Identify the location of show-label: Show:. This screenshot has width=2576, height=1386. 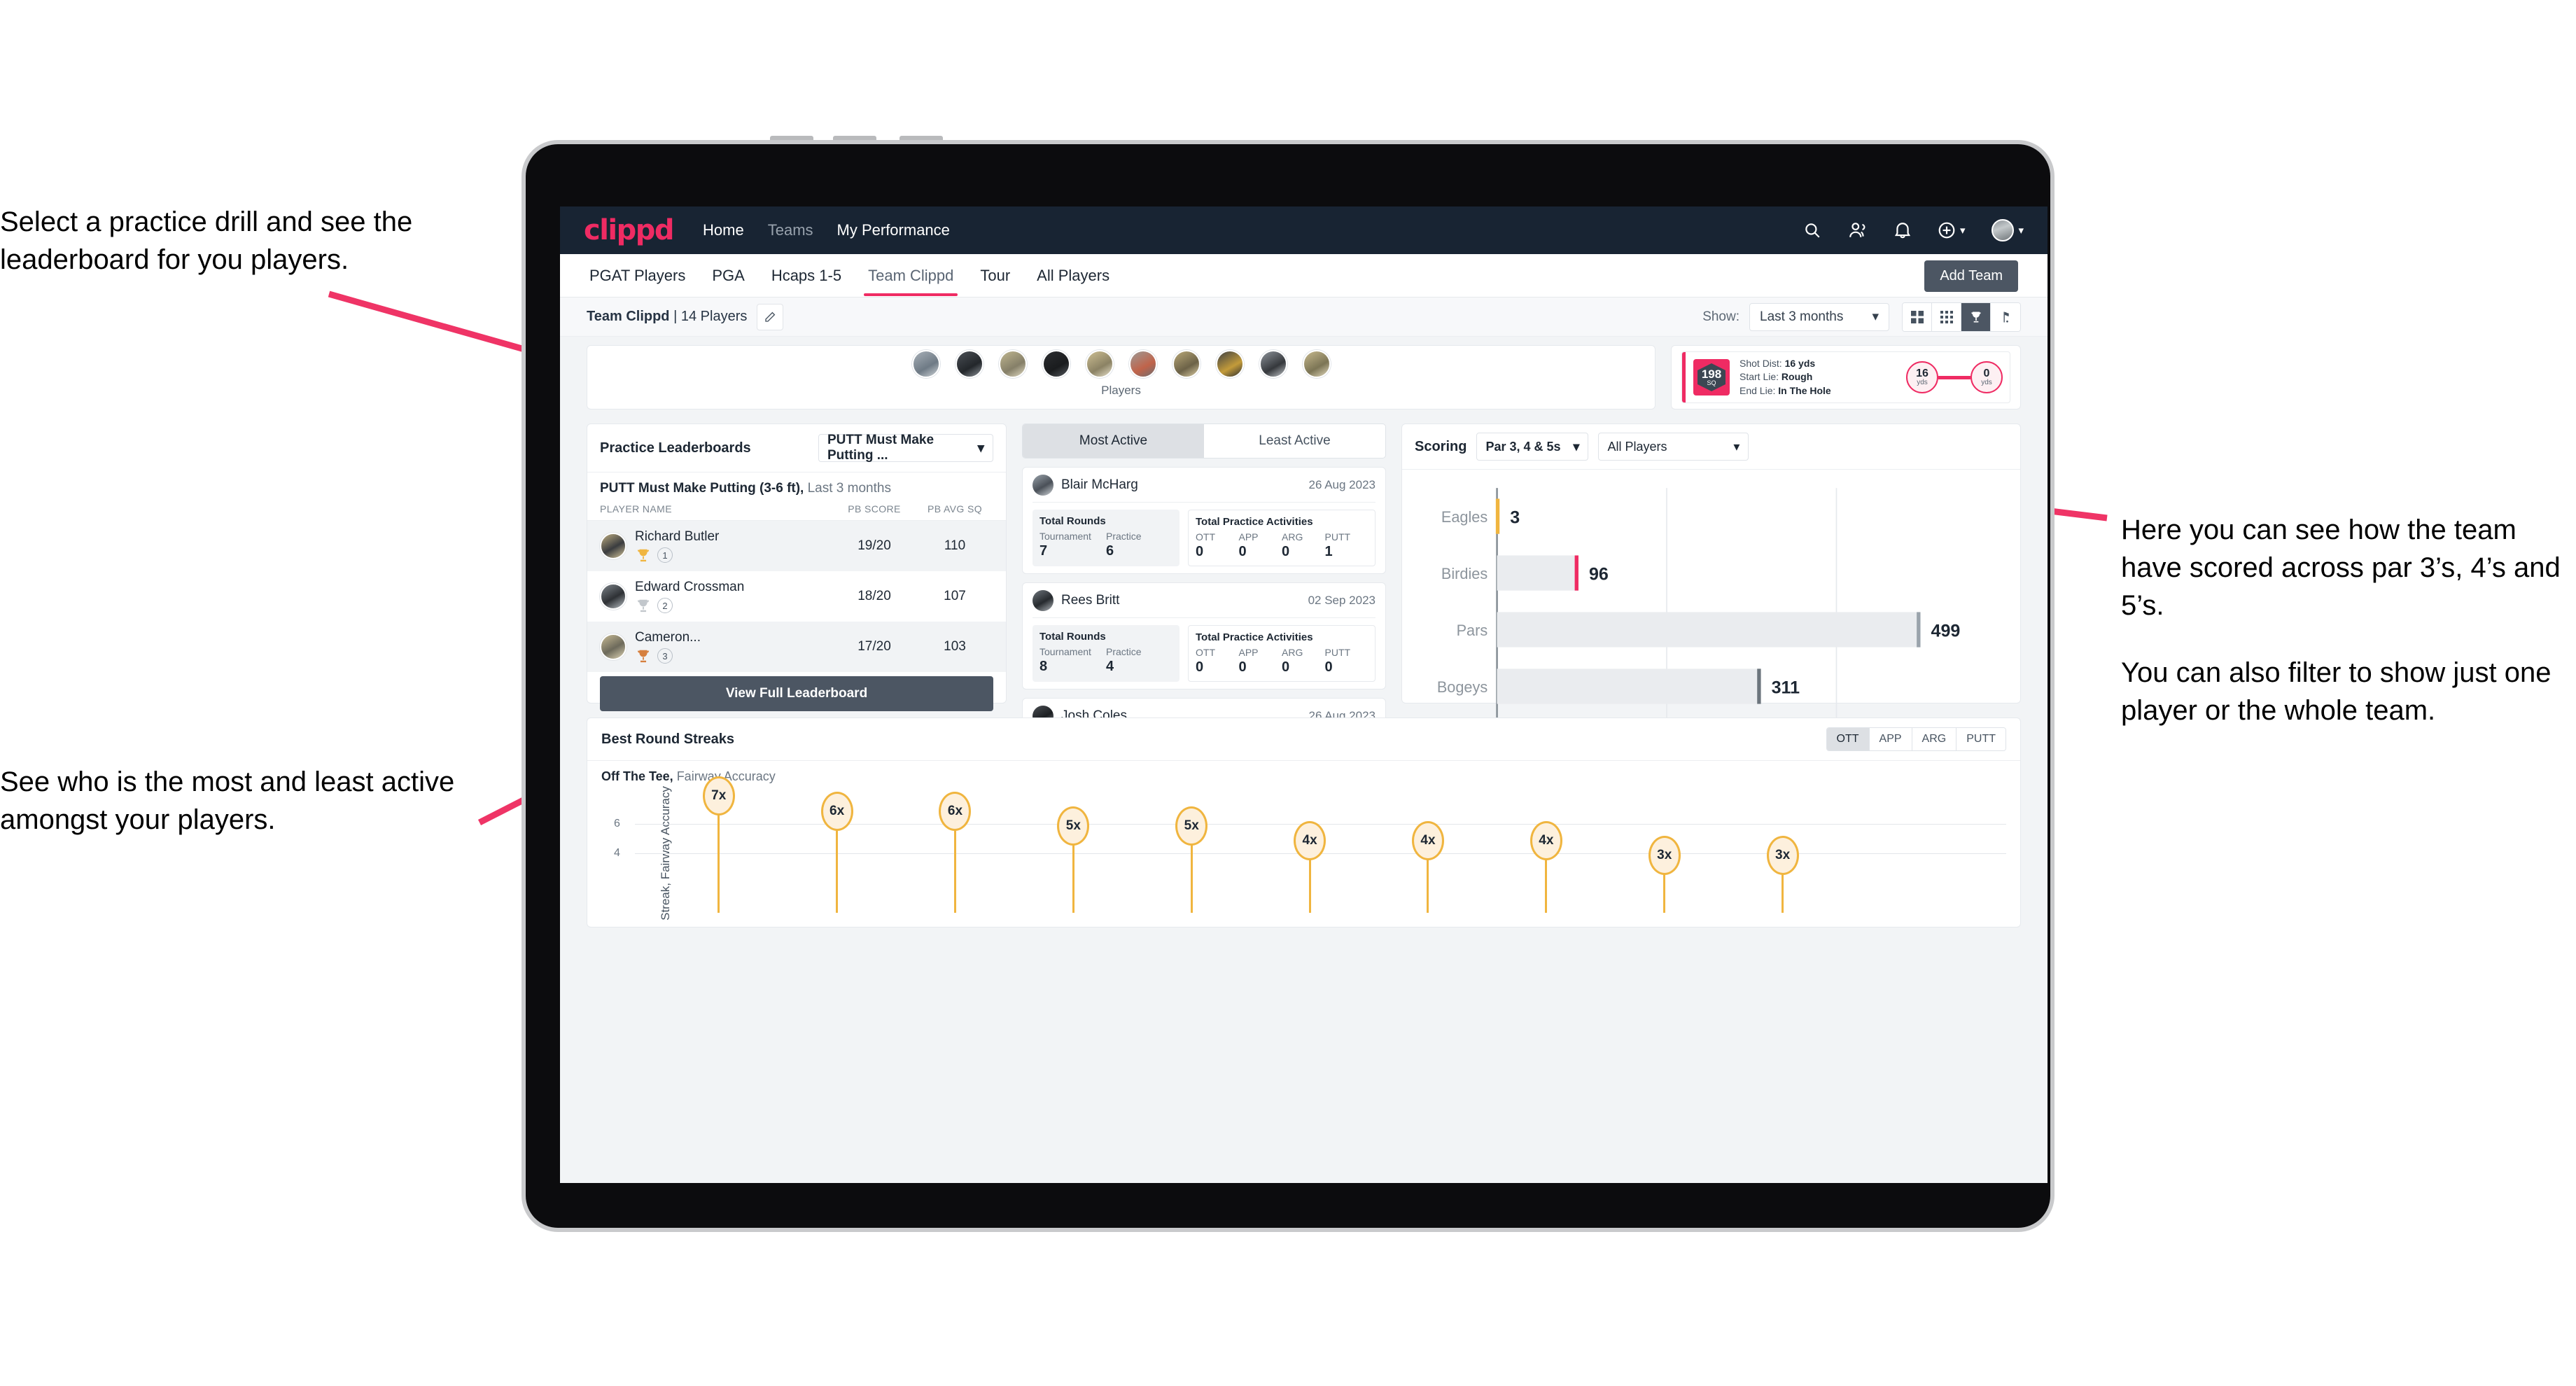
(1721, 316).